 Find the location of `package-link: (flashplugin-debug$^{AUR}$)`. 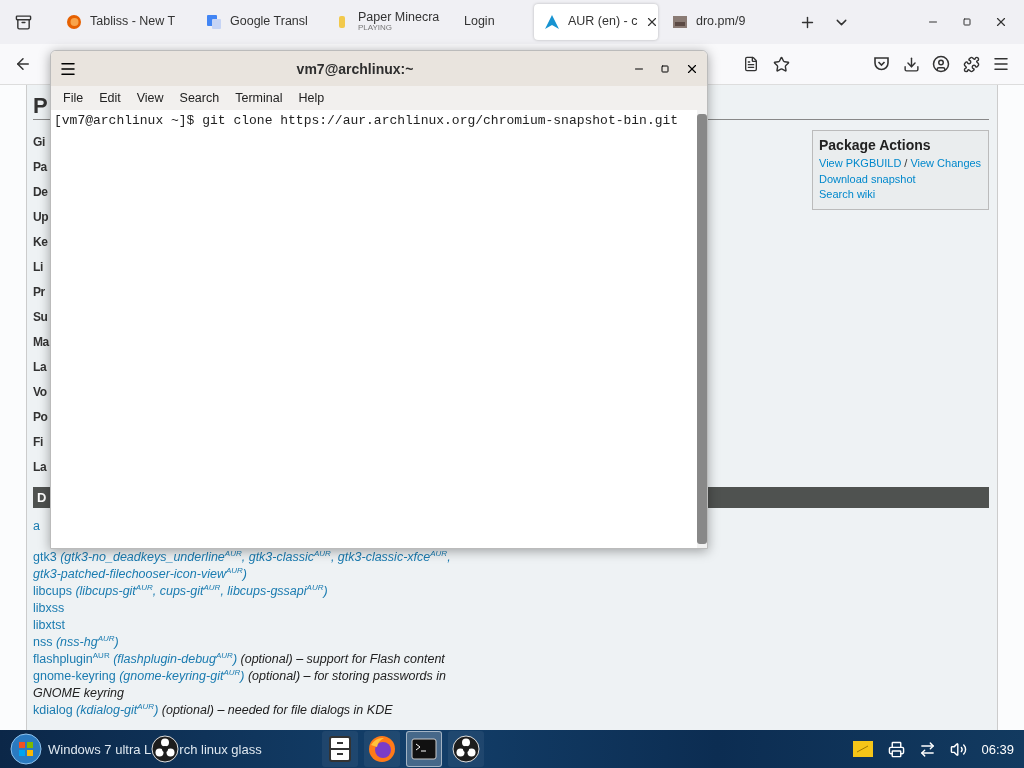

package-link: (flashplugin-debug$^{AUR}$) is located at coordinates (175, 659).